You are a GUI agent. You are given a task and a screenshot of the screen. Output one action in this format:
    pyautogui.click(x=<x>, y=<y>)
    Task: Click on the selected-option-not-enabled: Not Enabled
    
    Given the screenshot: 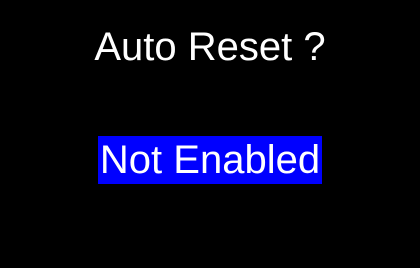 What is the action you would take?
    pyautogui.click(x=210, y=160)
    